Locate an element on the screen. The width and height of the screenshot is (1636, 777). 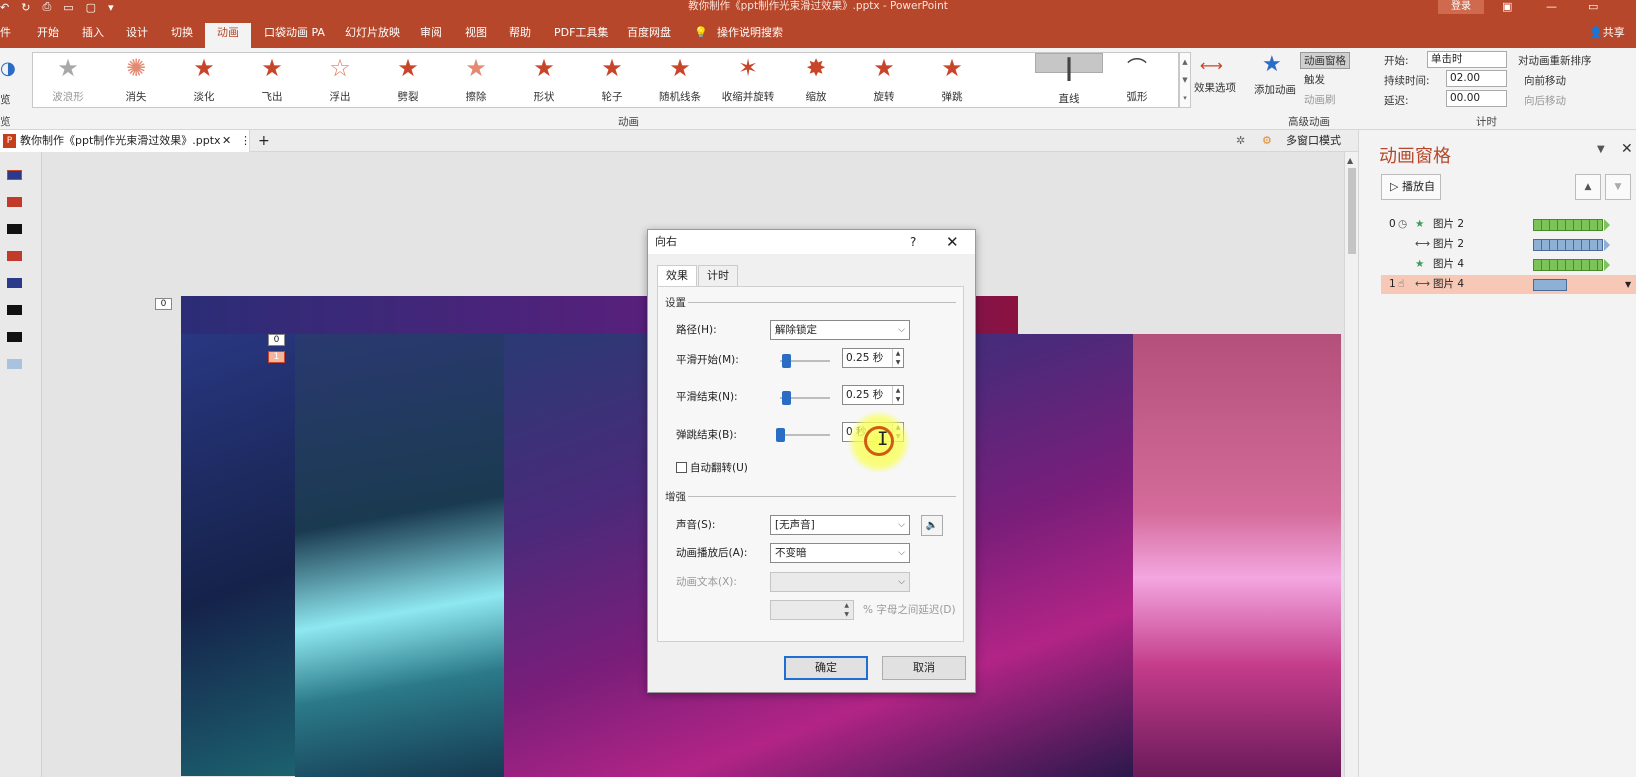
animation-list-item-selected: 1 ☝ ⟷ 图片 4 ▼ is located at coordinates (1508, 284).